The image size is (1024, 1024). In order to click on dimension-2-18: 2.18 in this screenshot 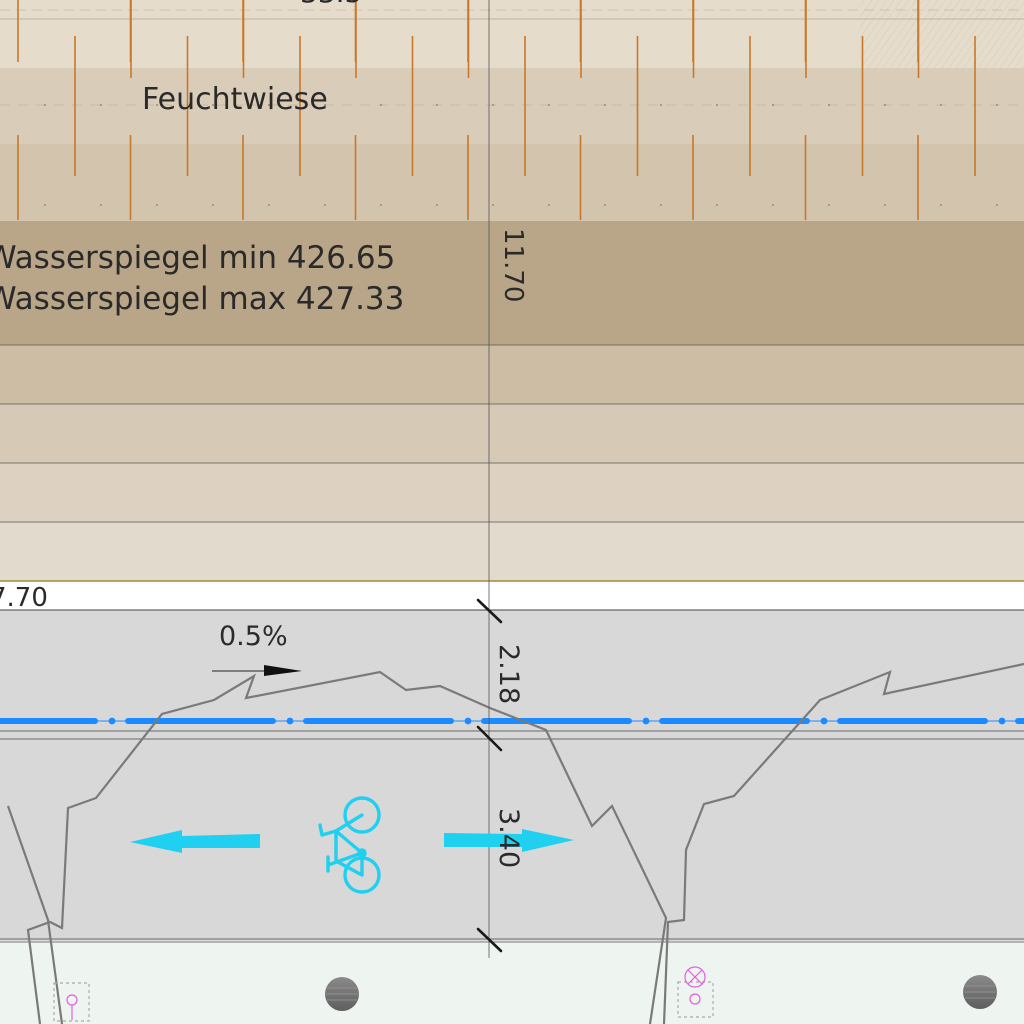, I will do `click(508, 674)`.